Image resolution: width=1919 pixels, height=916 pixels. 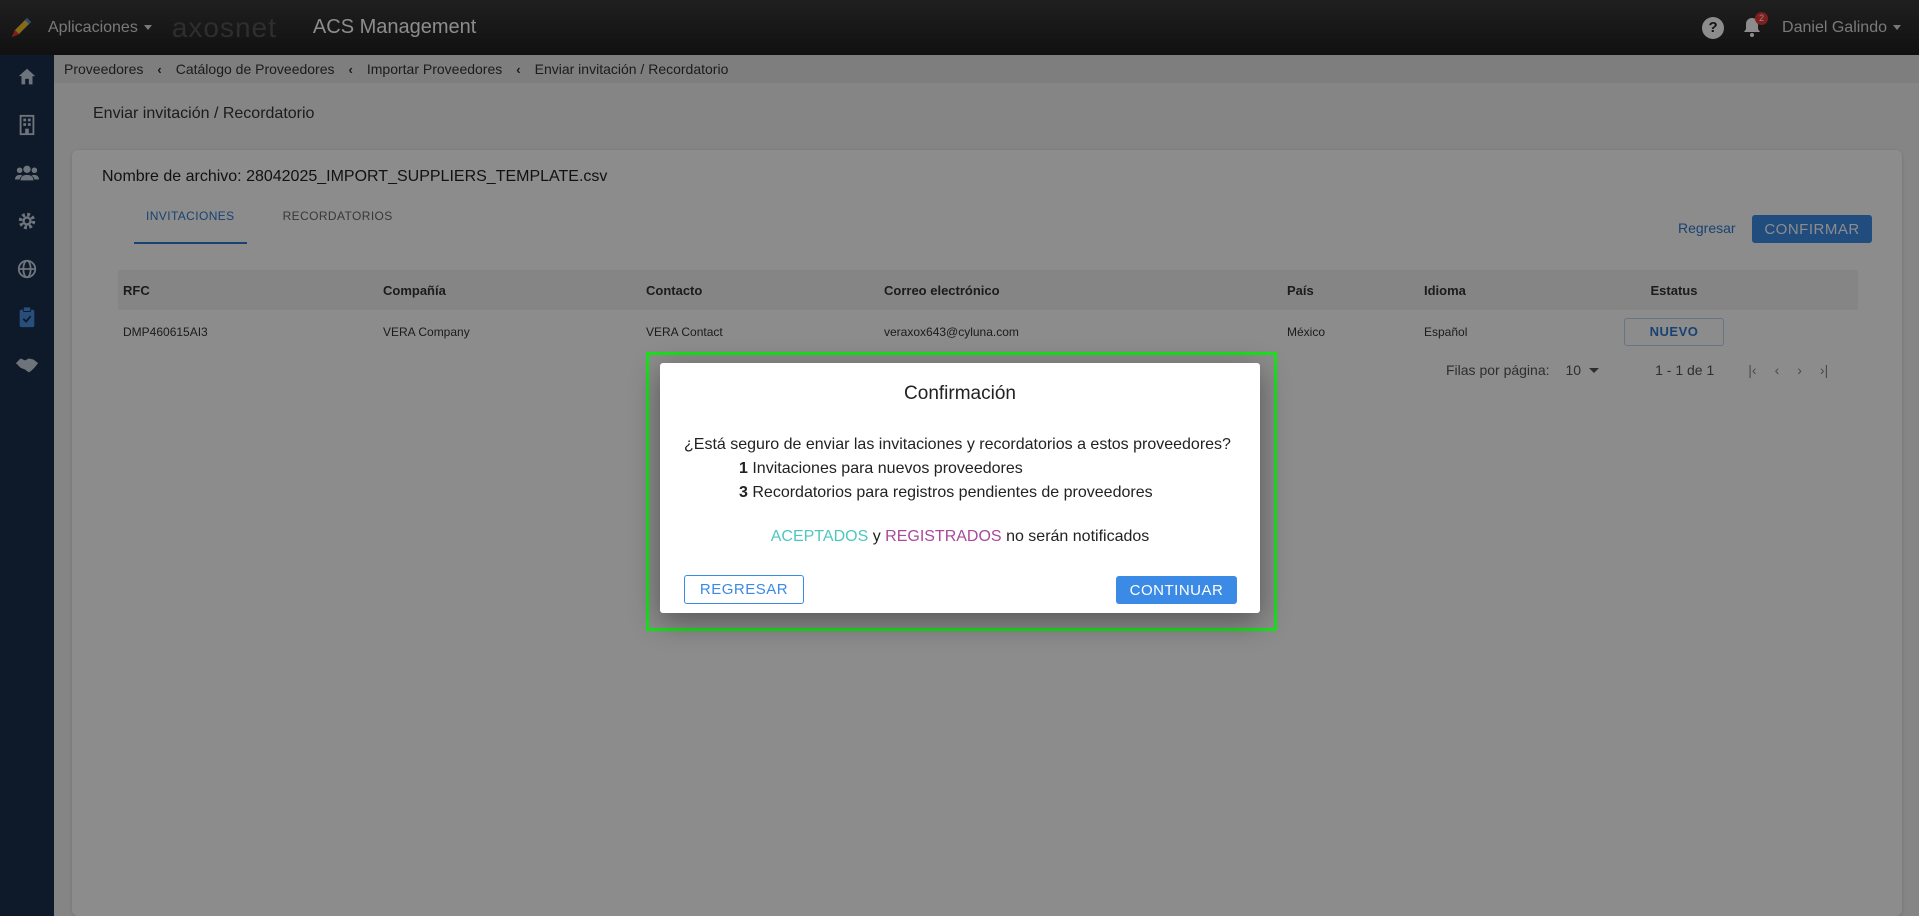 What do you see at coordinates (819, 536) in the screenshot?
I see `accepted-label: ACEPTADOS` at bounding box center [819, 536].